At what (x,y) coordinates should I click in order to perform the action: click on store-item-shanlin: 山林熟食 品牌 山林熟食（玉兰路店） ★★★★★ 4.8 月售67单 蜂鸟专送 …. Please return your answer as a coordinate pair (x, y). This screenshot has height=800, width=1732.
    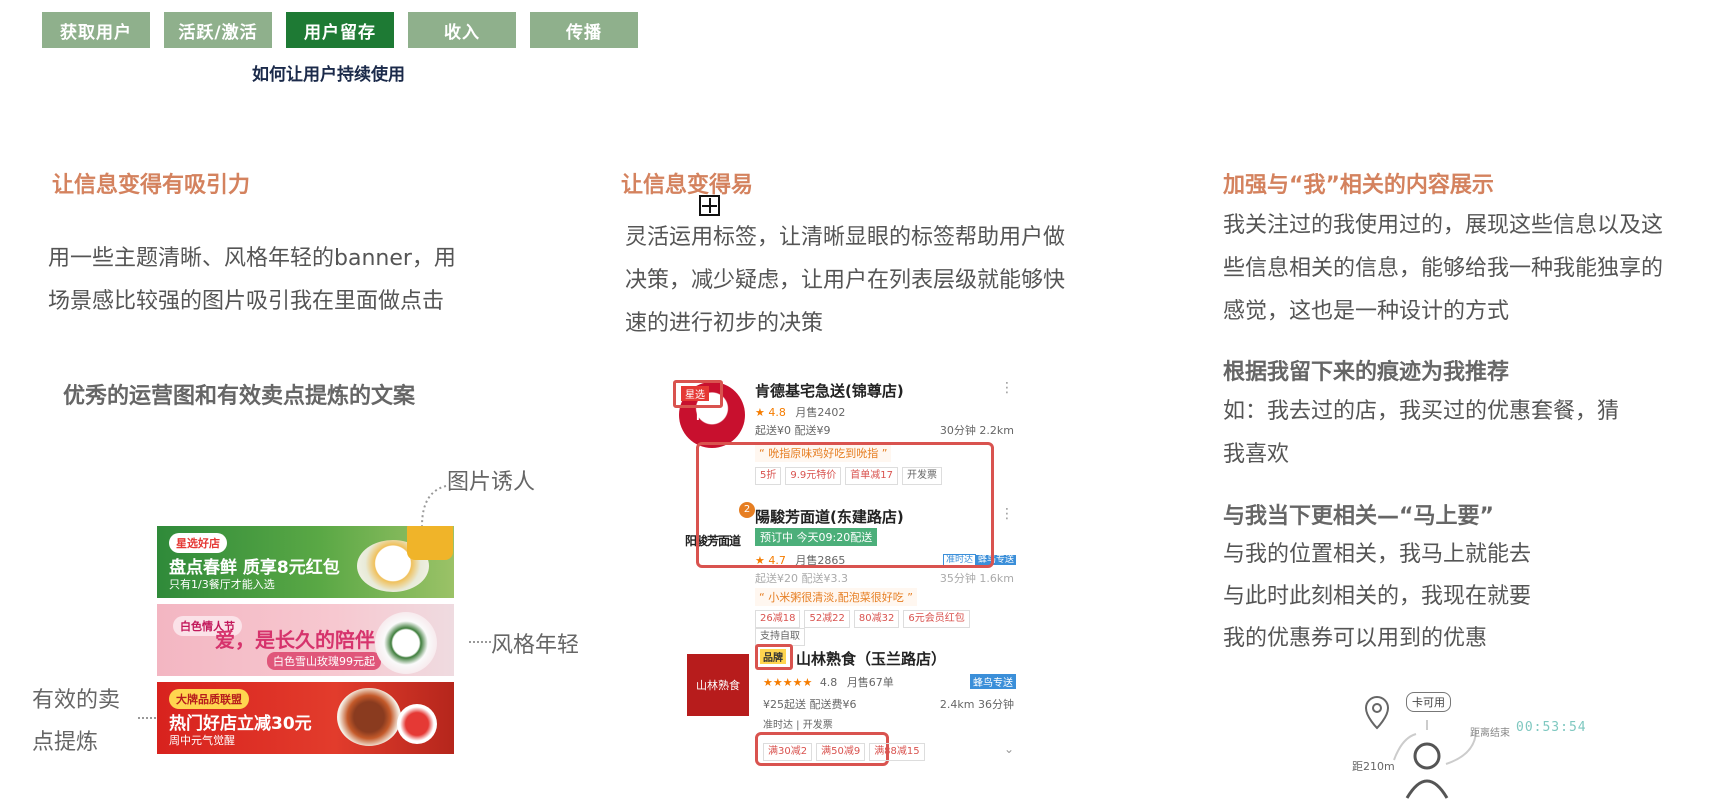
    Looking at the image, I should click on (847, 707).